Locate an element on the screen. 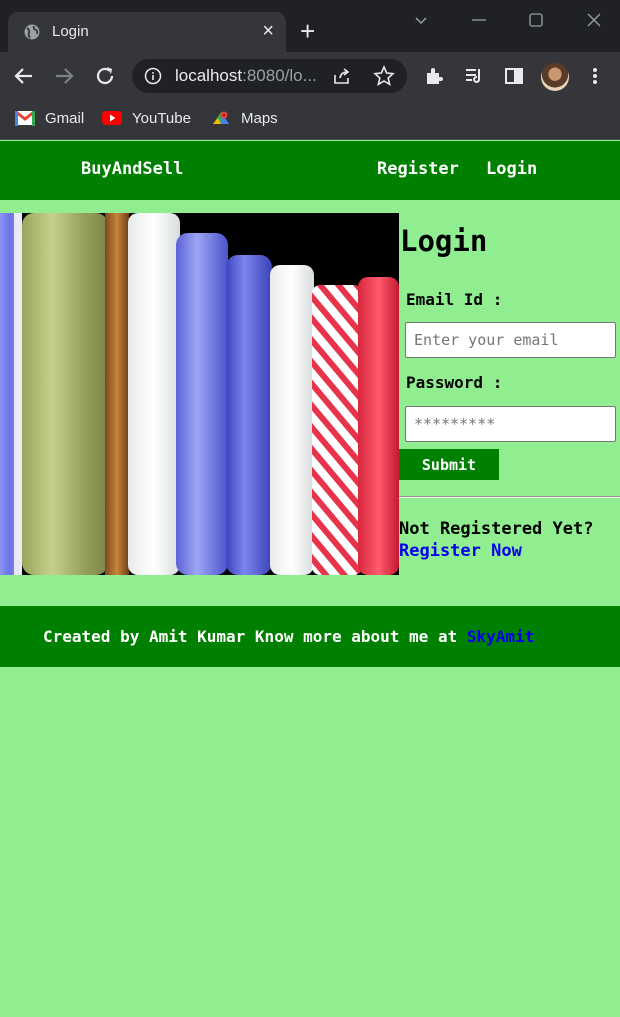  email-field is located at coordinates (510, 340).